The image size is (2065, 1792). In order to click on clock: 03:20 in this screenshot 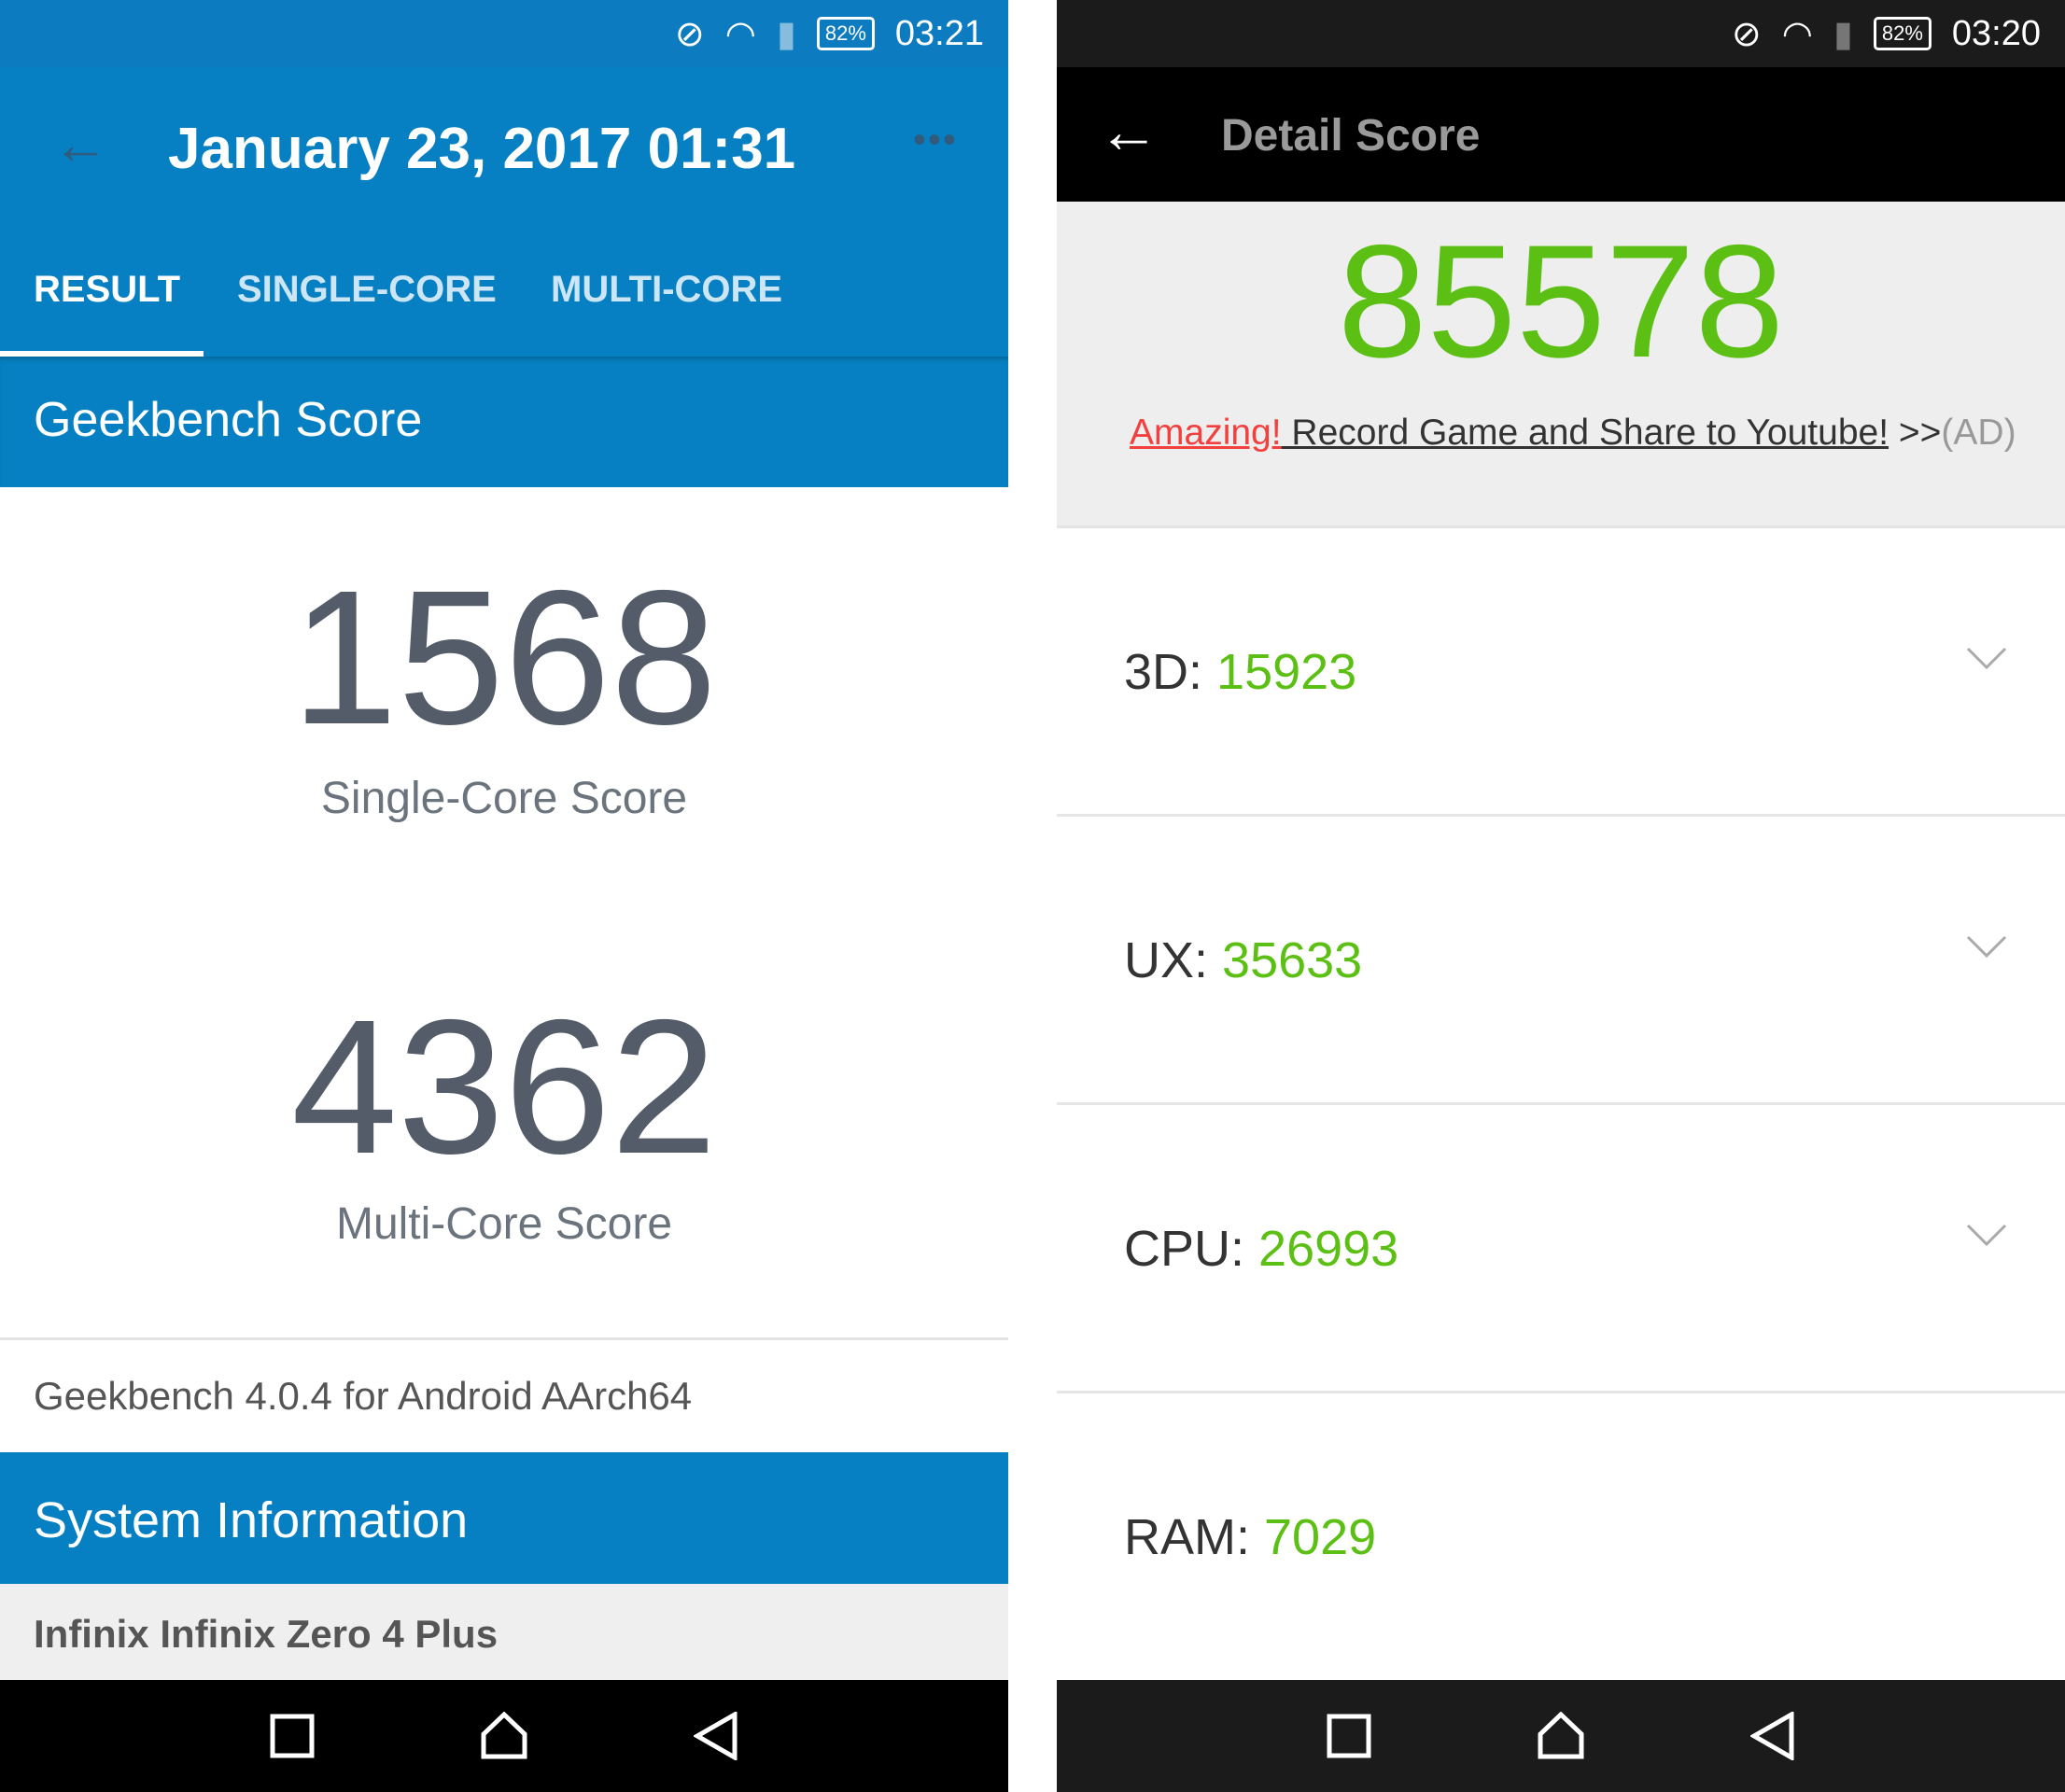, I will do `click(1996, 33)`.